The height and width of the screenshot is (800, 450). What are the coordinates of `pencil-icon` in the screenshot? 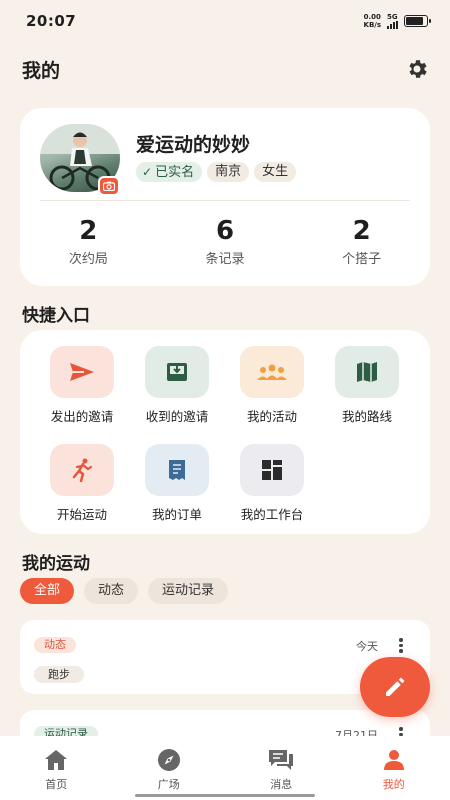 It's located at (395, 686).